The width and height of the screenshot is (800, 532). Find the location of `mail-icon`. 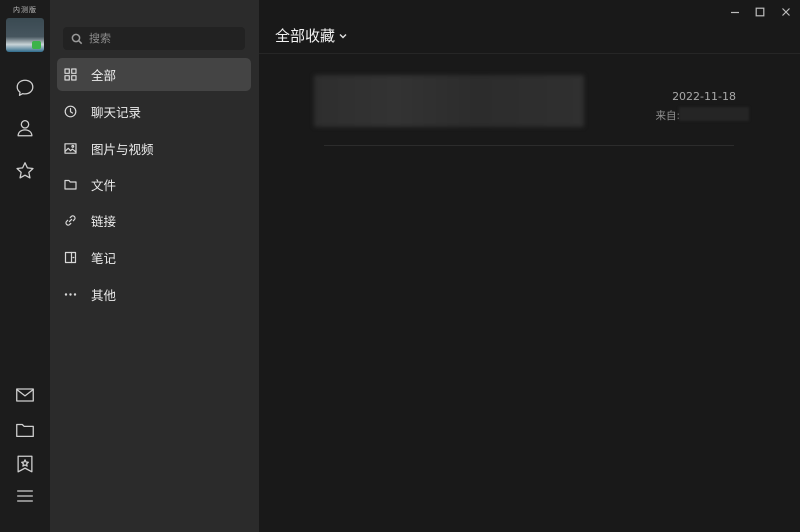

mail-icon is located at coordinates (25, 395).